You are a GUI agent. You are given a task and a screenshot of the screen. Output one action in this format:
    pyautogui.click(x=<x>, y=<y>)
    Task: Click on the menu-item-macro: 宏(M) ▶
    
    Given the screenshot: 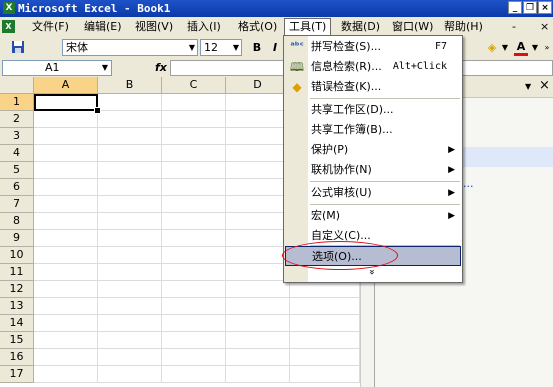 What is the action you would take?
    pyautogui.click(x=373, y=216)
    